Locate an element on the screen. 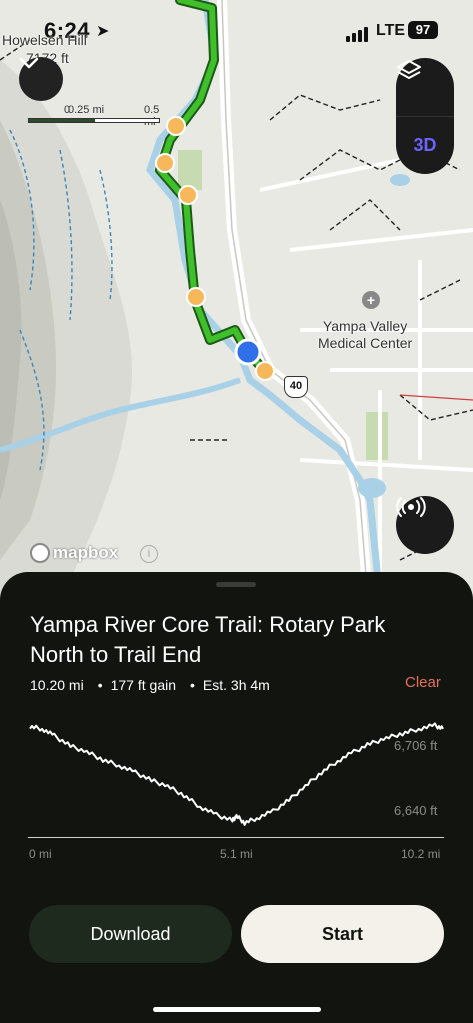 This screenshot has width=473, height=1023. current-location-marker is located at coordinates (248, 352).